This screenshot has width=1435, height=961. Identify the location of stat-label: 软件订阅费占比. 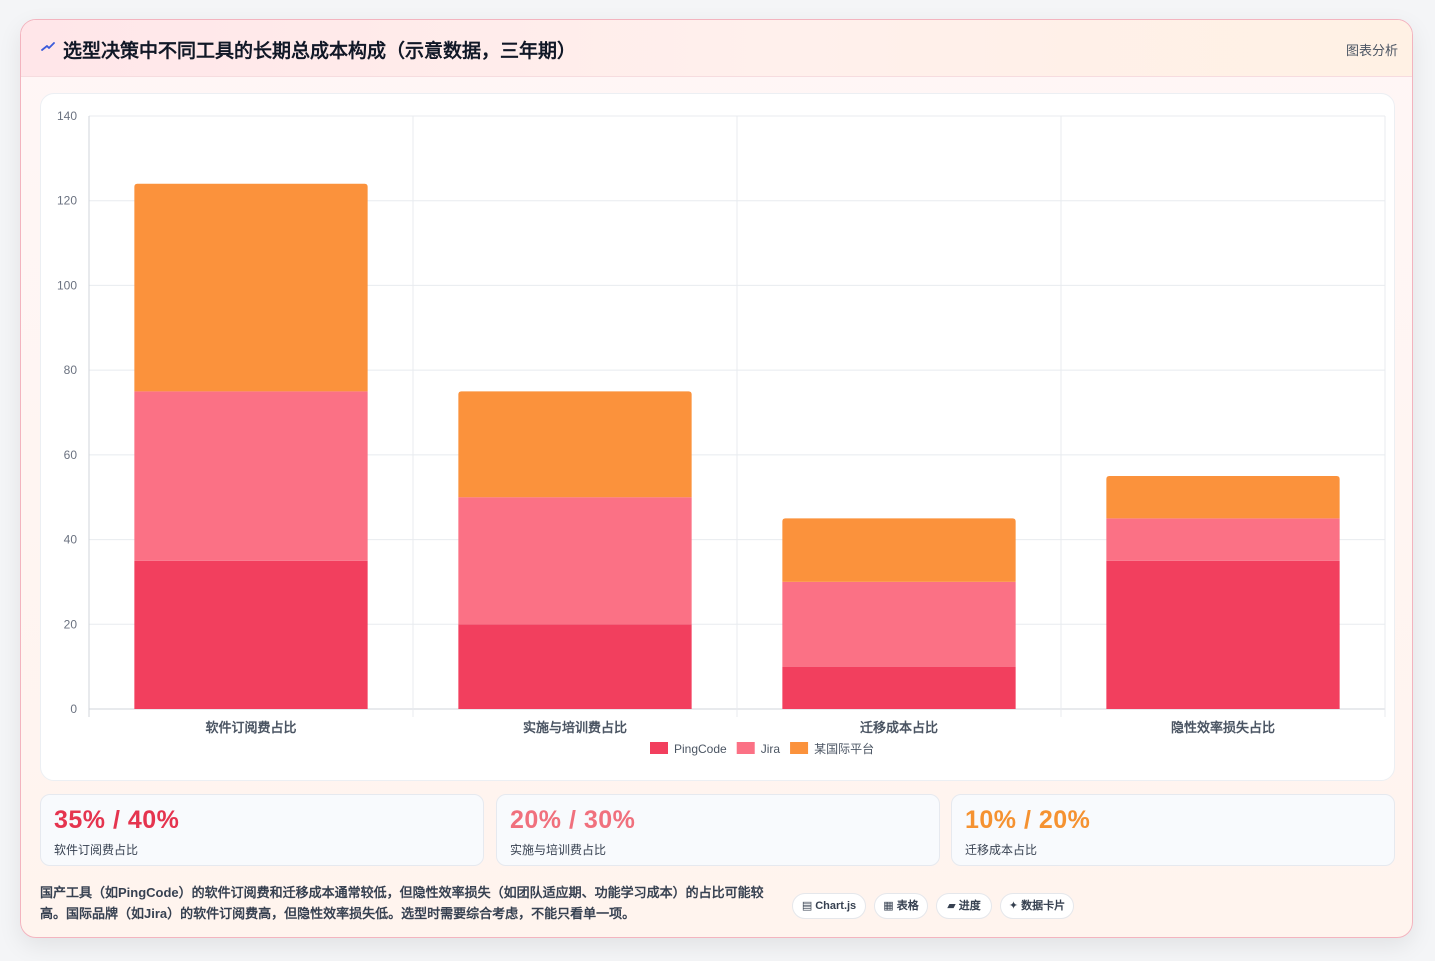
(96, 850).